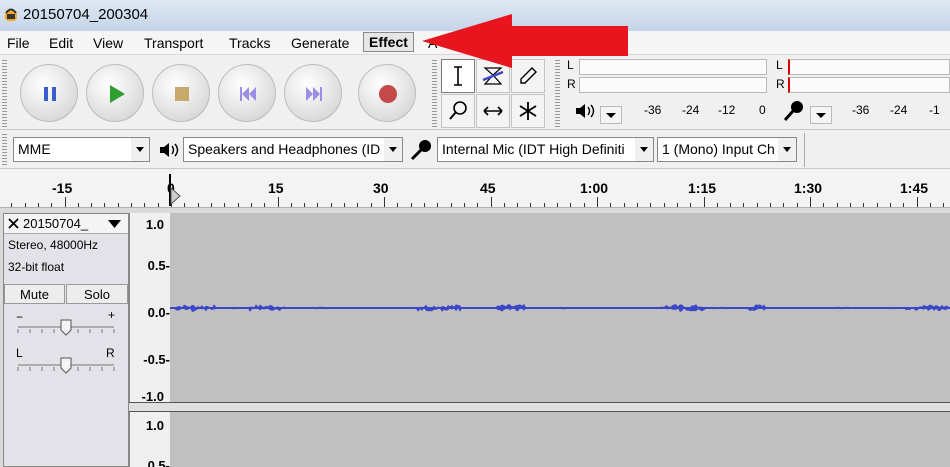 The height and width of the screenshot is (467, 950). What do you see at coordinates (66, 365) in the screenshot?
I see `pan-slider` at bounding box center [66, 365].